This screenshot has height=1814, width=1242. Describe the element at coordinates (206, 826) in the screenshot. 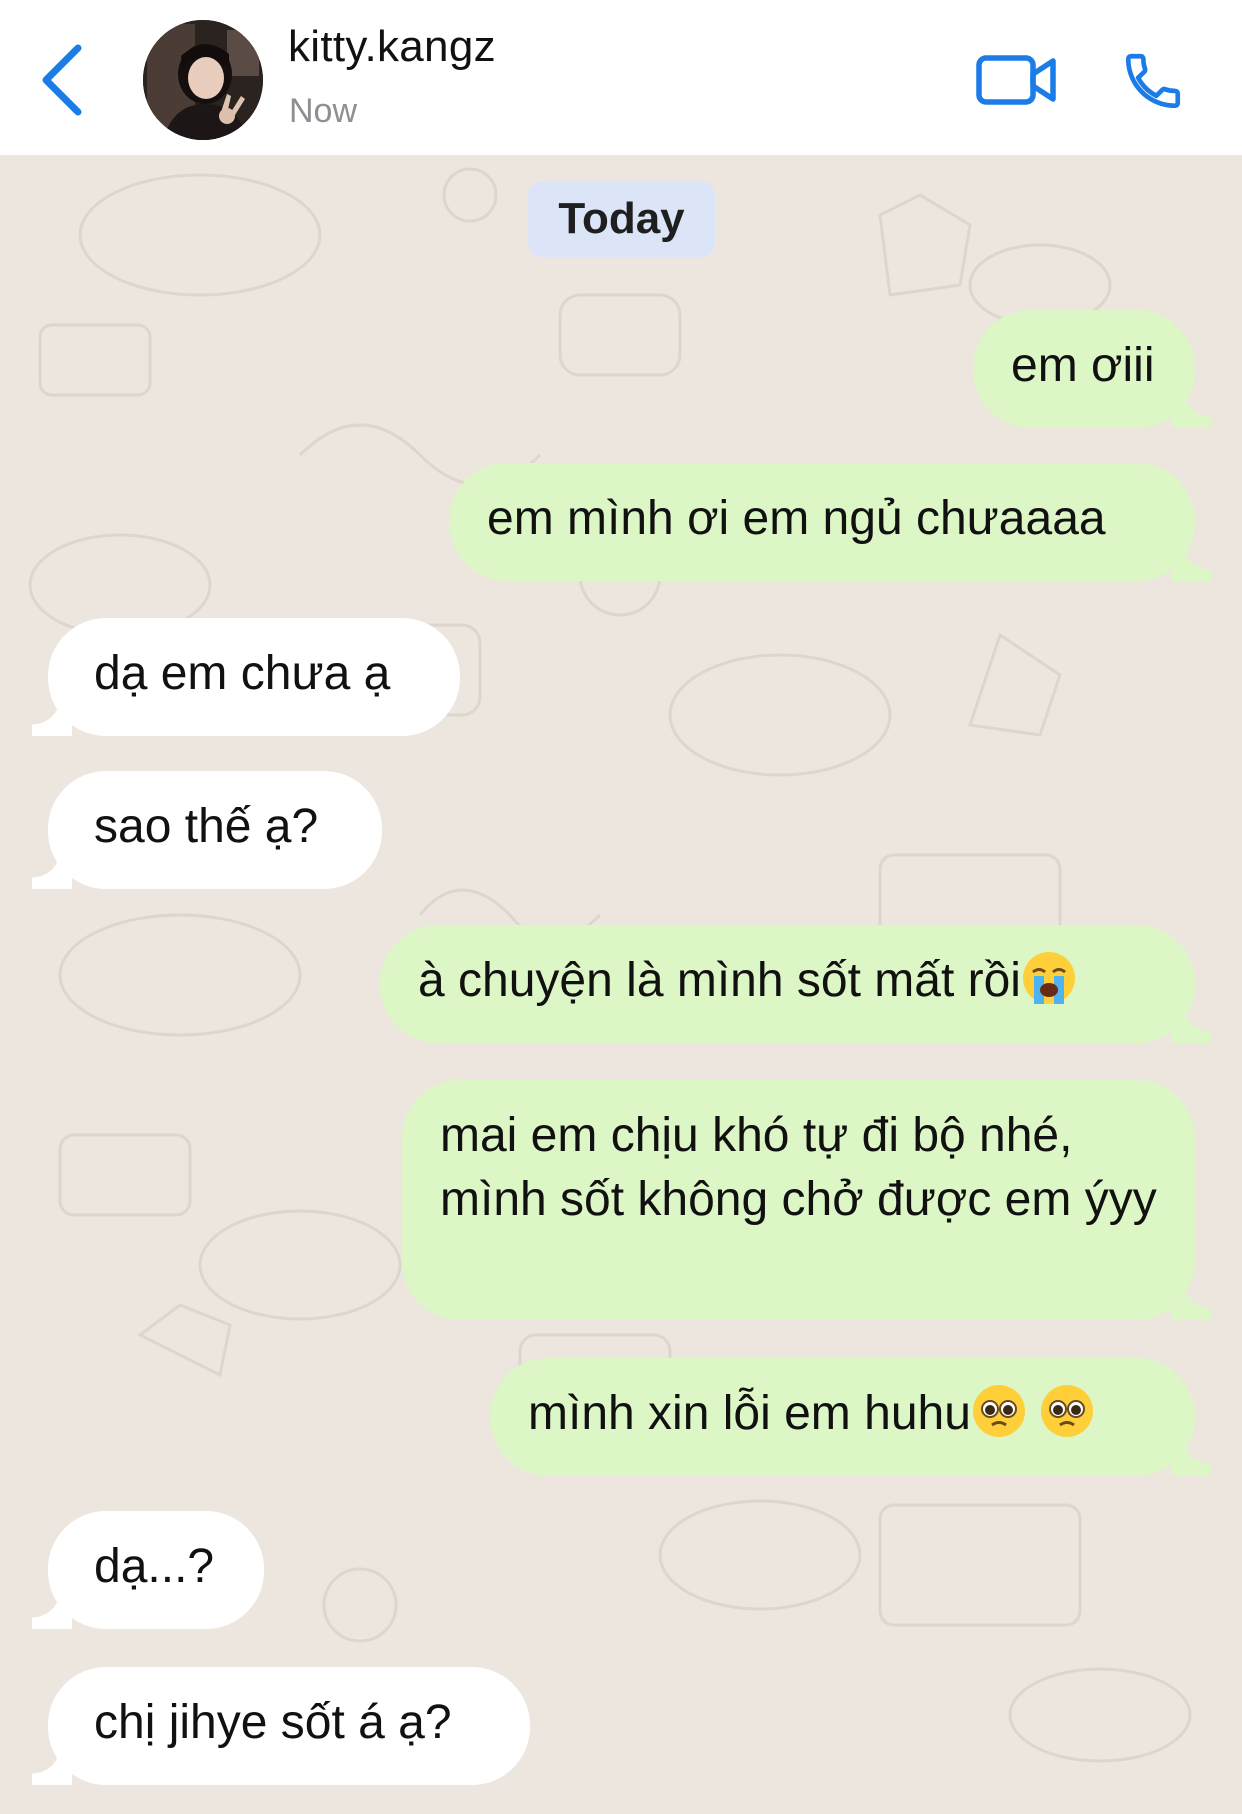

I see `message-text: sao thế ạ?` at that location.